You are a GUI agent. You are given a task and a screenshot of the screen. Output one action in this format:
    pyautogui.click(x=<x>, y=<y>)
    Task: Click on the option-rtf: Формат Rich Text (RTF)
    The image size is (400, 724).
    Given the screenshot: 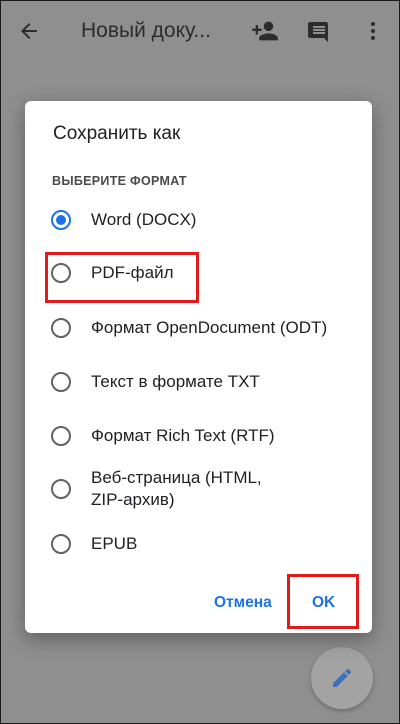 What is the action you would take?
    pyautogui.click(x=206, y=436)
    